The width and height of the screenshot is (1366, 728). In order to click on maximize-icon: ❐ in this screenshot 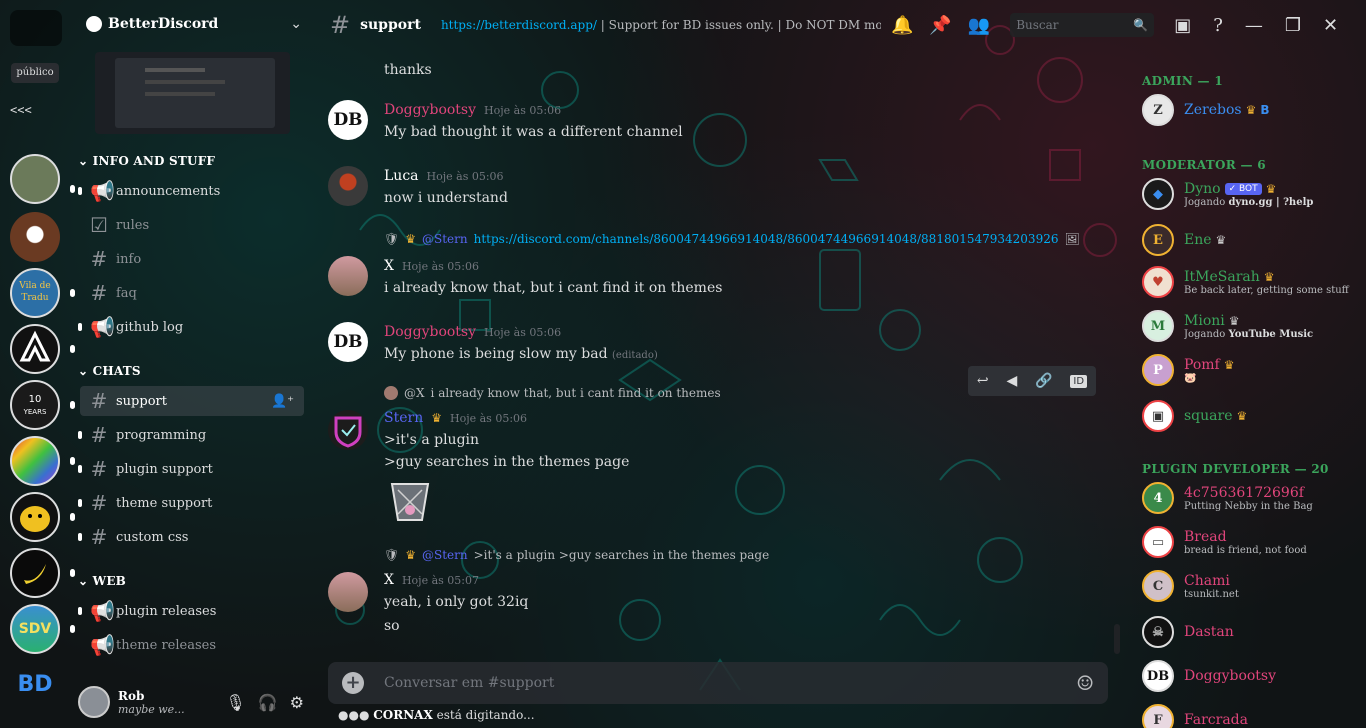, I will do `click(1293, 25)`.